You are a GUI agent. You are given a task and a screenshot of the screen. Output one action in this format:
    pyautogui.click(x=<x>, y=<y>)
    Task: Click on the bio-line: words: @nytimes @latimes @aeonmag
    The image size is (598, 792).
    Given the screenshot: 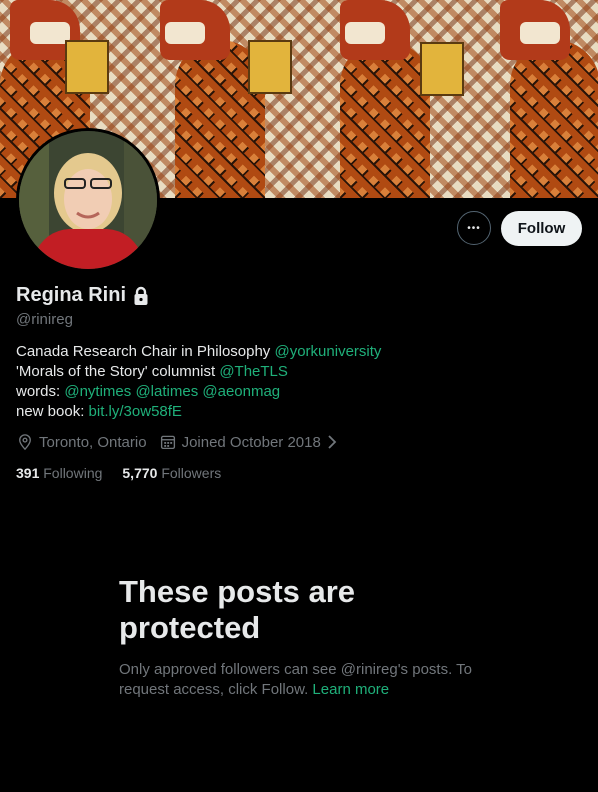 What is the action you would take?
    pyautogui.click(x=198, y=392)
    